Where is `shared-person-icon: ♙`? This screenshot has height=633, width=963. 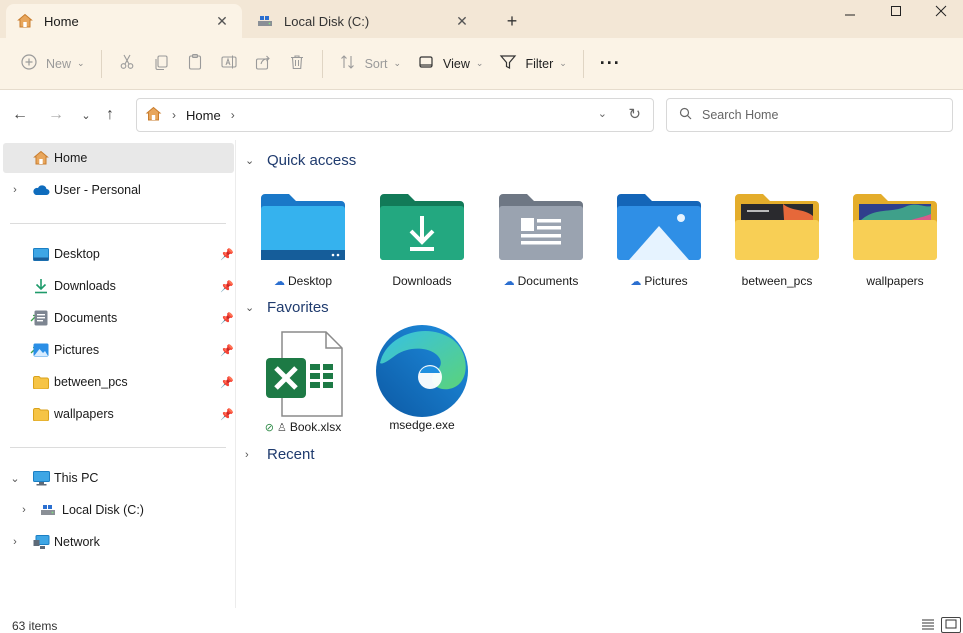
shared-person-icon: ♙ is located at coordinates (281, 427).